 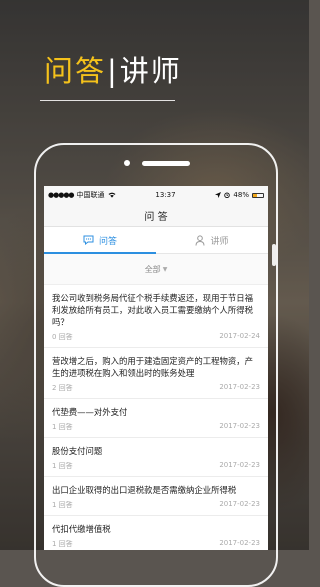 What do you see at coordinates (239, 336) in the screenshot?
I see `question-date: 2017-02-24` at bounding box center [239, 336].